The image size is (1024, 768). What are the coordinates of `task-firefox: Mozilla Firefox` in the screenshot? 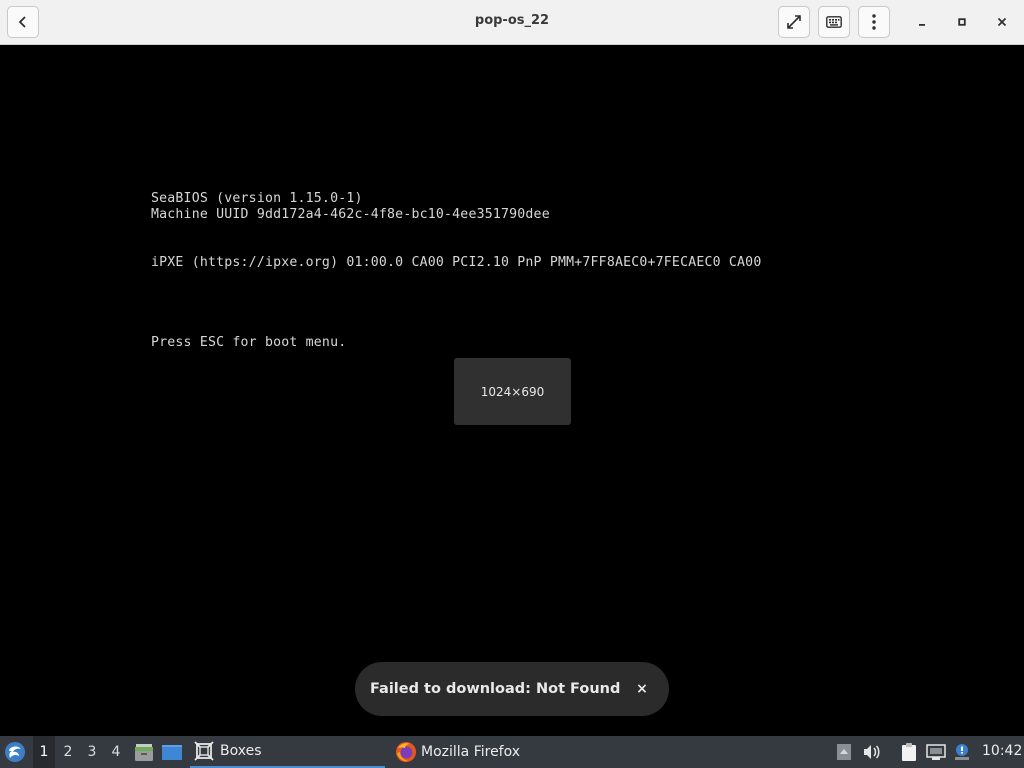 It's located at (493, 752).